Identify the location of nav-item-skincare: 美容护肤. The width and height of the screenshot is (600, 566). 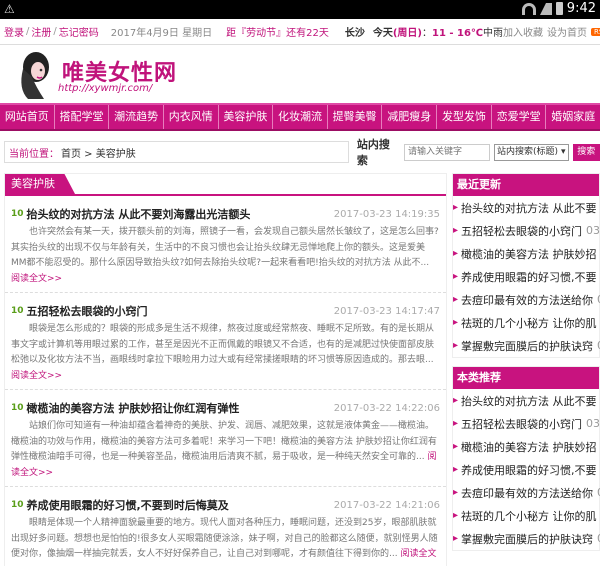
(246, 117).